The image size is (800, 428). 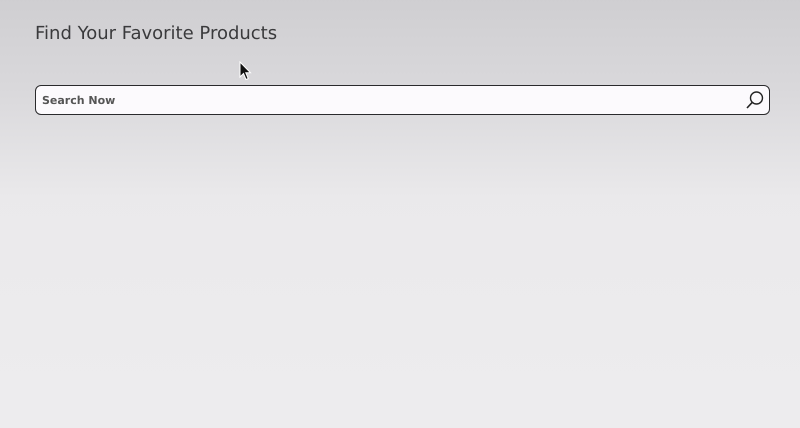 I want to click on search-icon, so click(x=755, y=100).